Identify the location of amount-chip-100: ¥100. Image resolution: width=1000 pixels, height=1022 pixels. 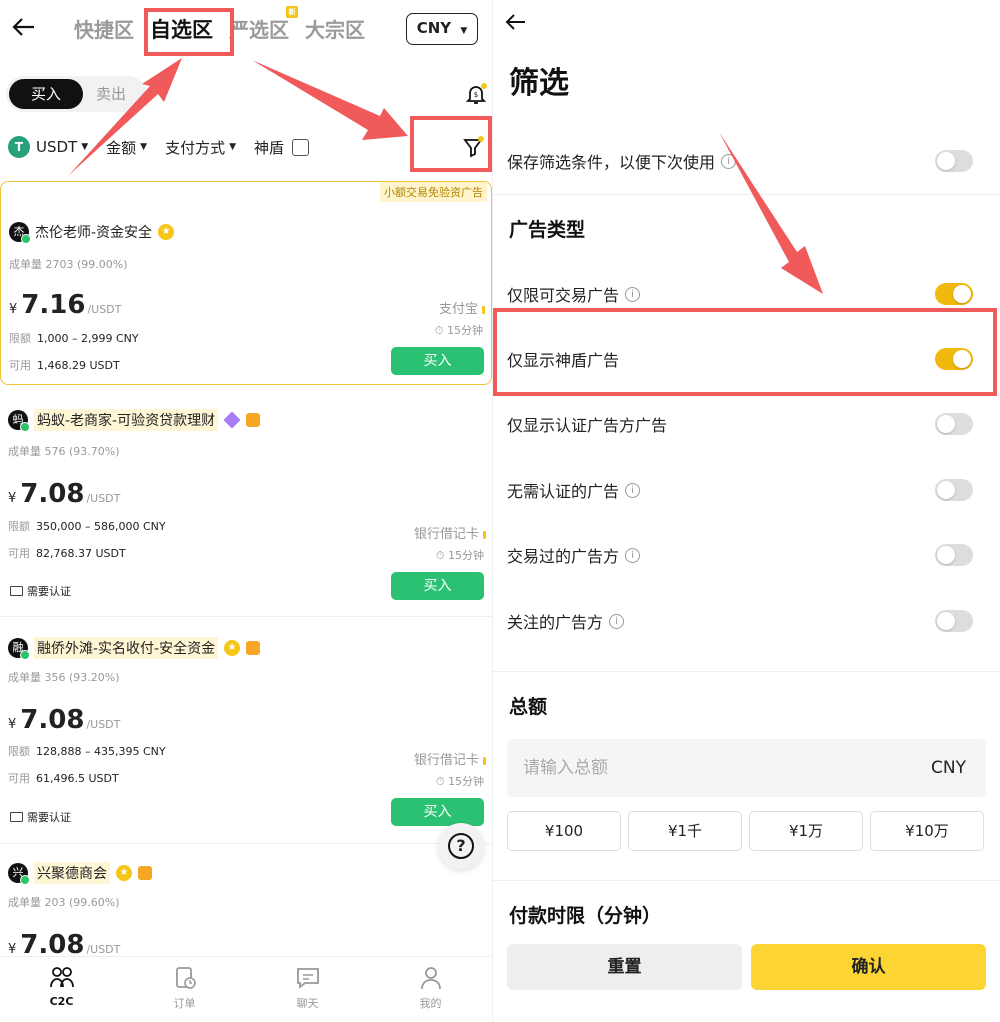
(564, 831).